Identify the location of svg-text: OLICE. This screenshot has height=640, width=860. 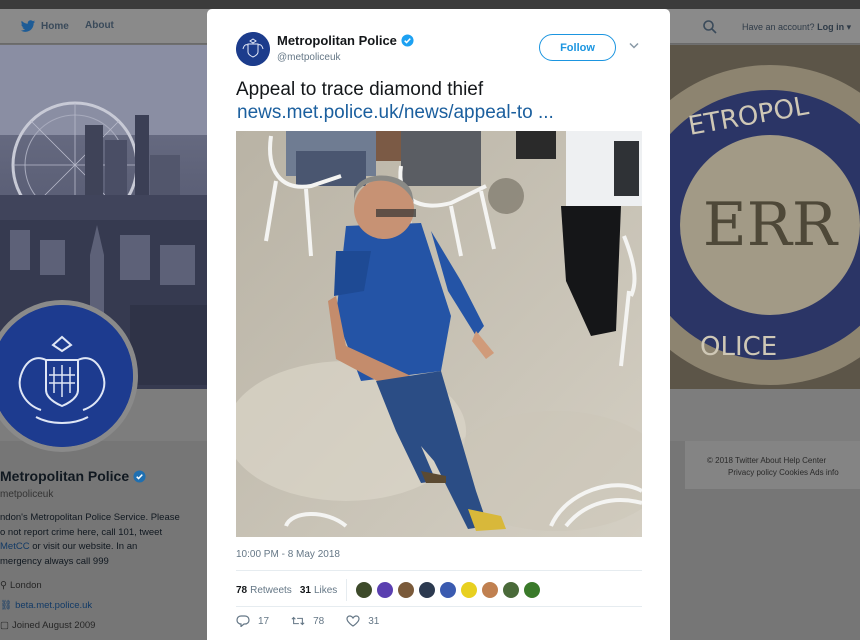
(738, 347).